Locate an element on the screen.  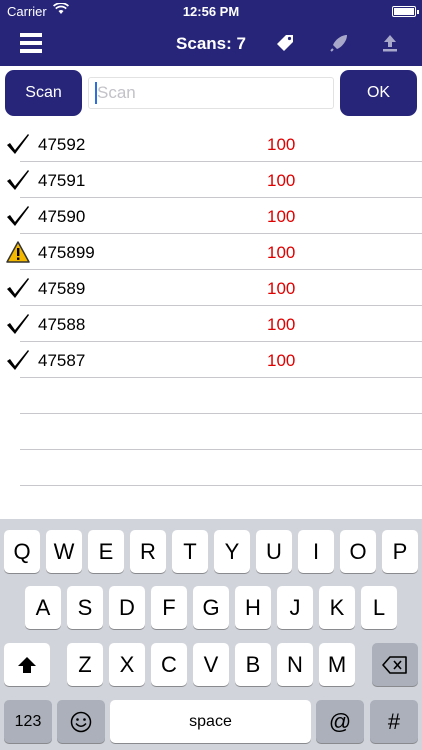
item-code: 47590 is located at coordinates (62, 216).